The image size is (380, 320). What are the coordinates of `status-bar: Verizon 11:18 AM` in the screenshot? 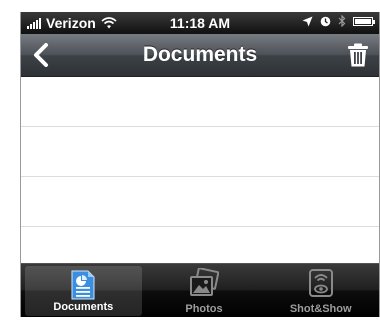 It's located at (200, 23).